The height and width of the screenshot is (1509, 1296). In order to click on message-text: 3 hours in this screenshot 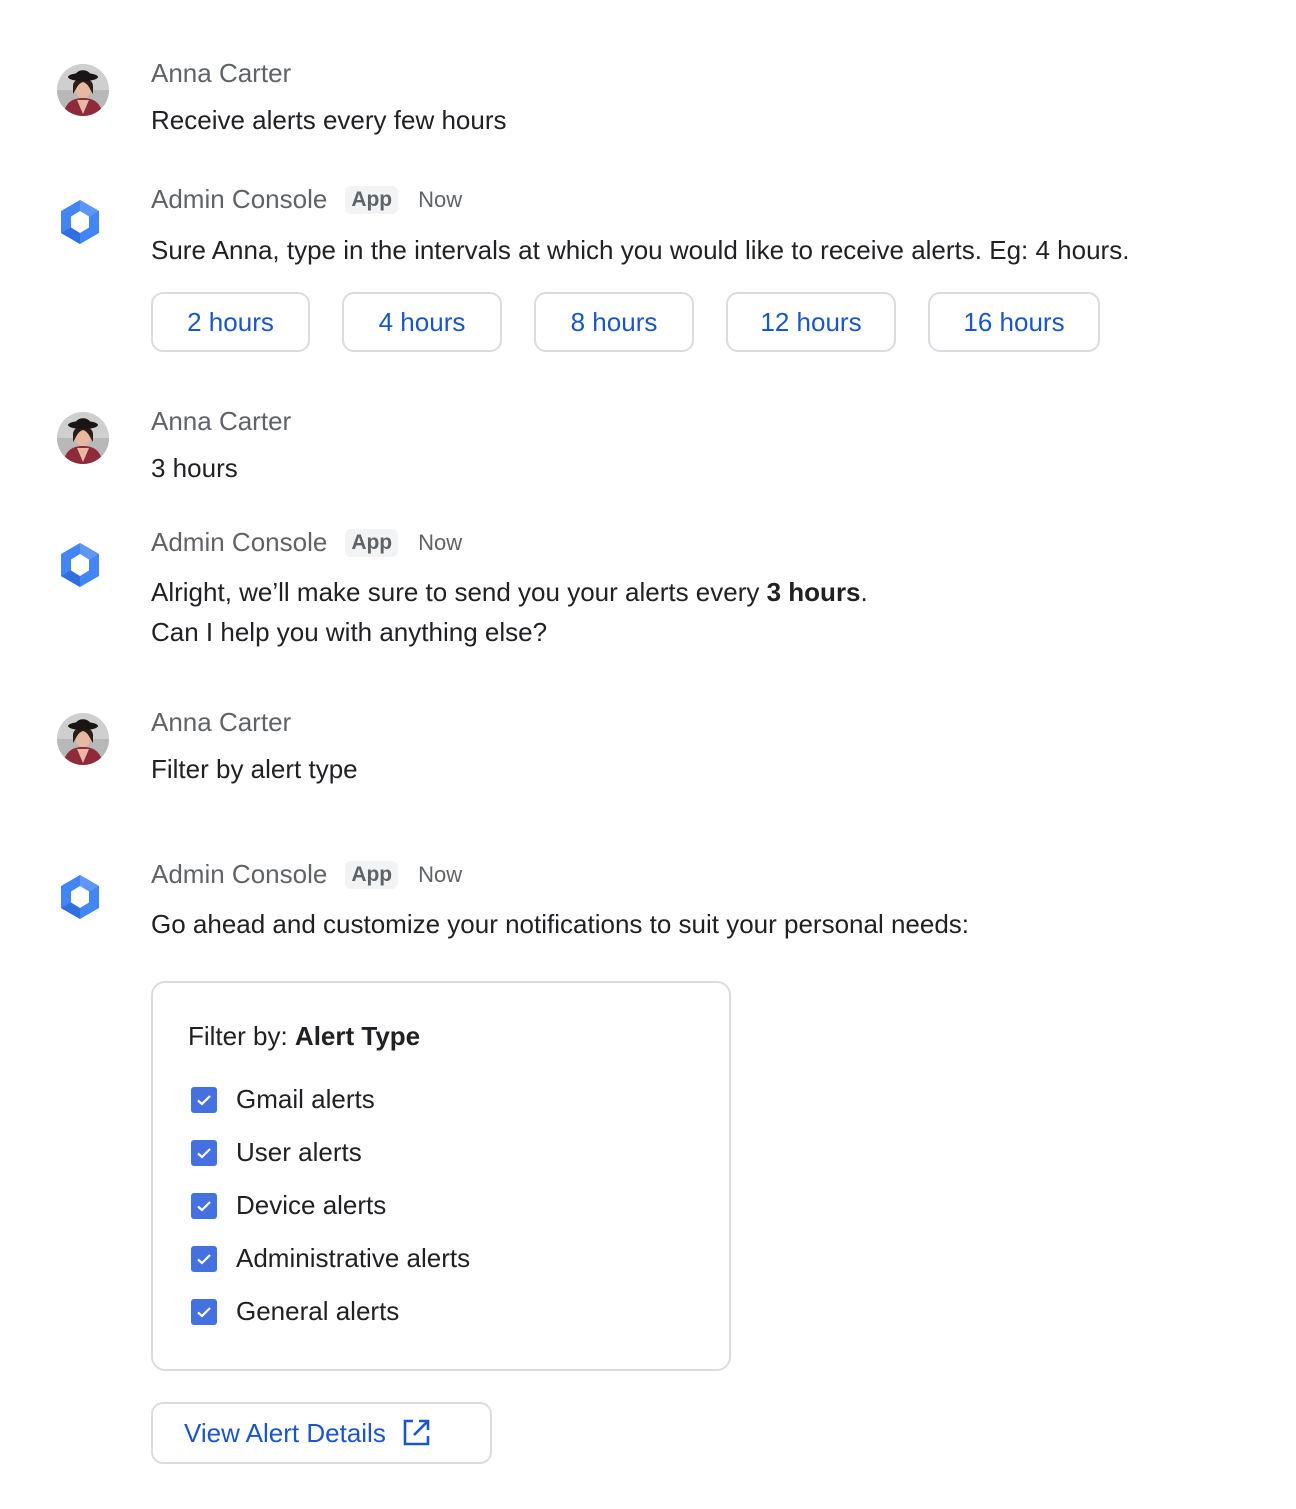, I will do `click(194, 468)`.